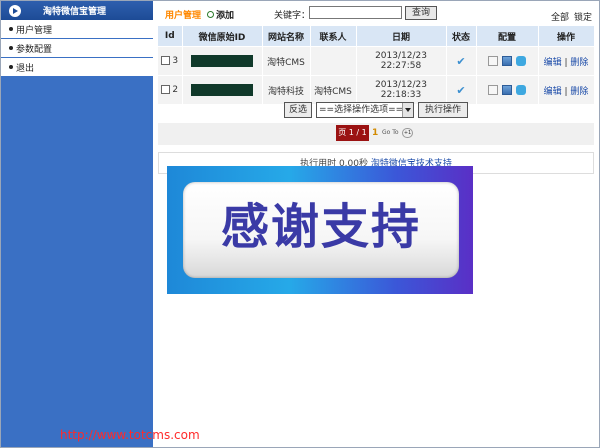  Describe the element at coordinates (352, 133) in the screenshot. I see `page-indicator: 页 1 / 1` at that location.